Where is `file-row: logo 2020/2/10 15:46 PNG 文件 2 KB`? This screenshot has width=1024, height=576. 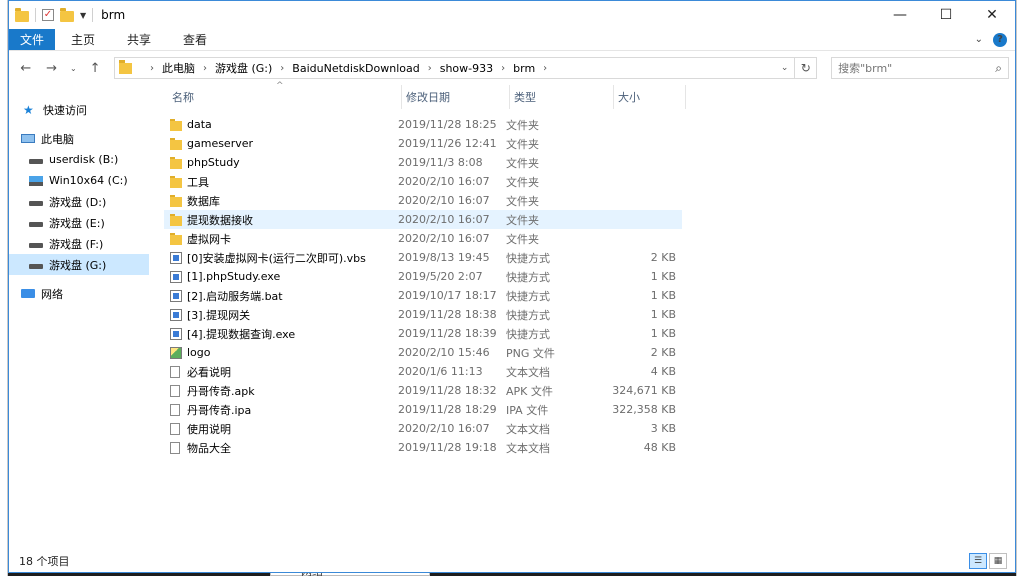
file-row: logo 2020/2/10 15:46 PNG 文件 2 KB is located at coordinates (423, 352).